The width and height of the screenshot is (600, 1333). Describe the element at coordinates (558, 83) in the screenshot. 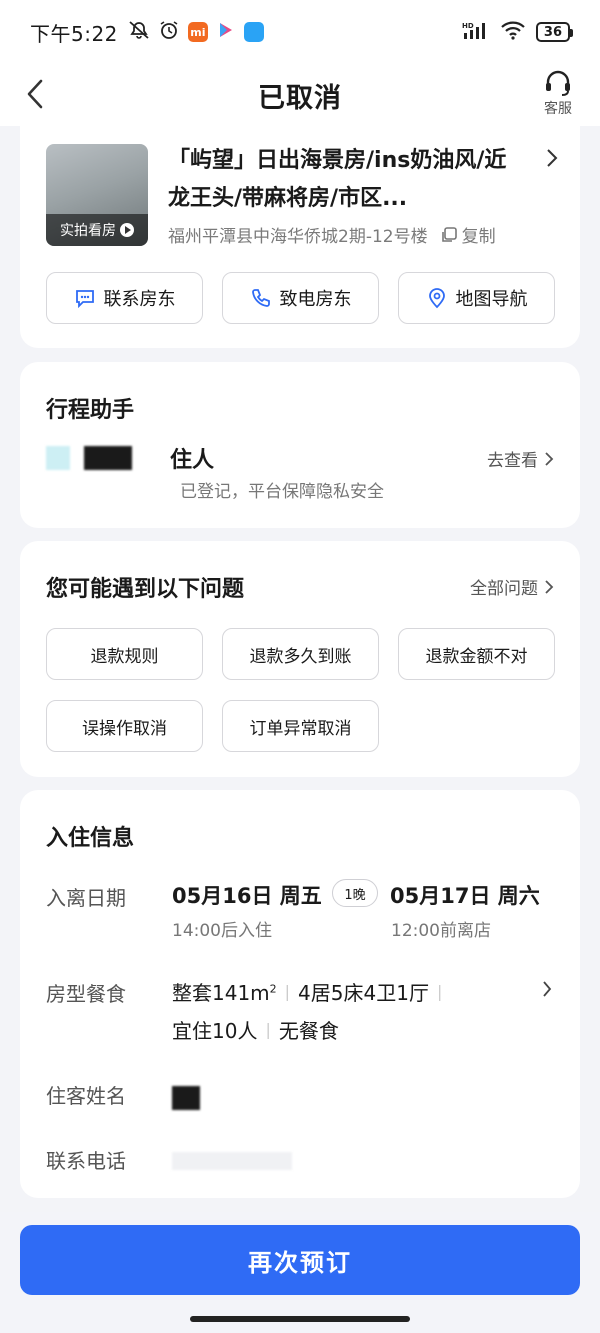

I see `headset-icon` at that location.